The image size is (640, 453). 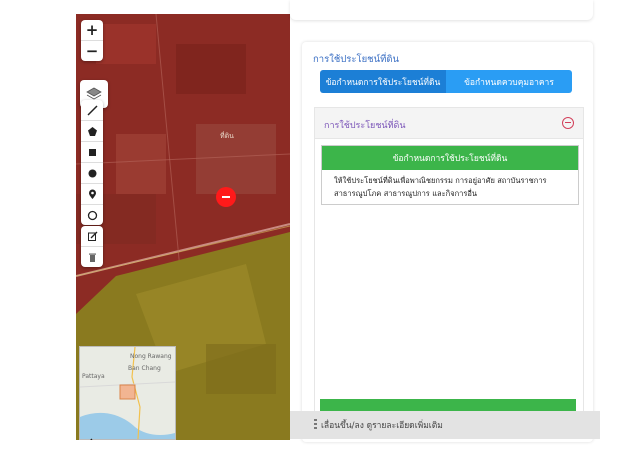 I want to click on delete-icon, so click(x=92, y=257).